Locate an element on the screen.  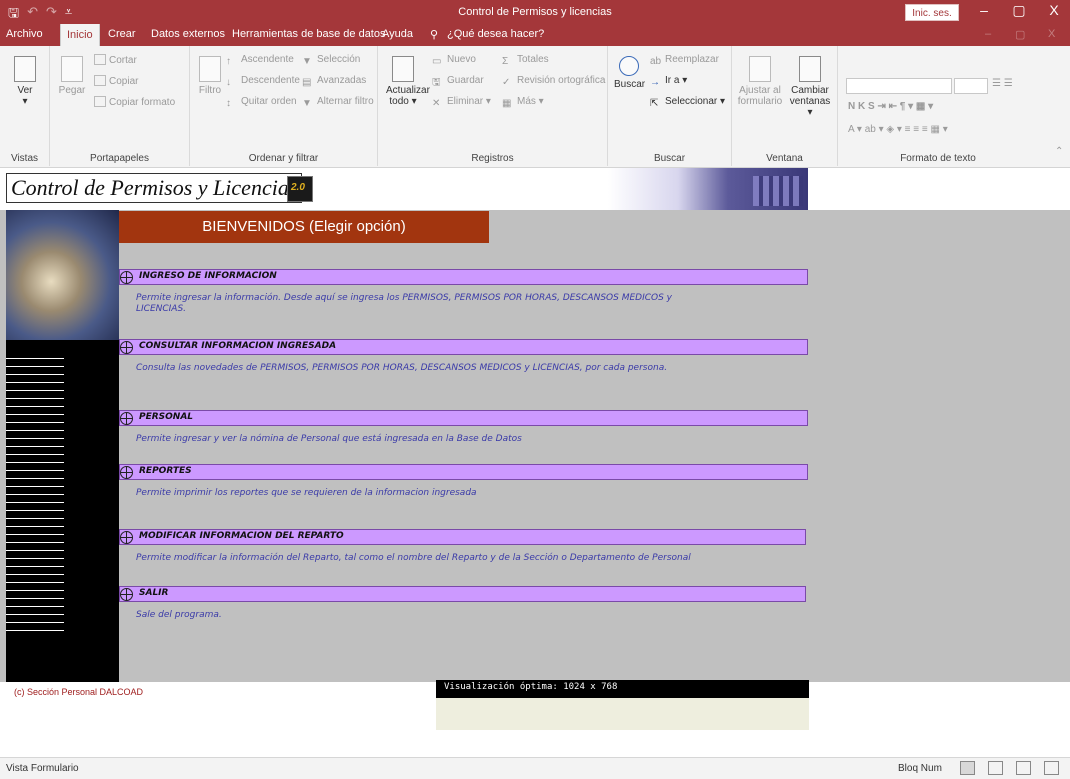
view-button: Ver ▾ is located at coordinates (25, 81).